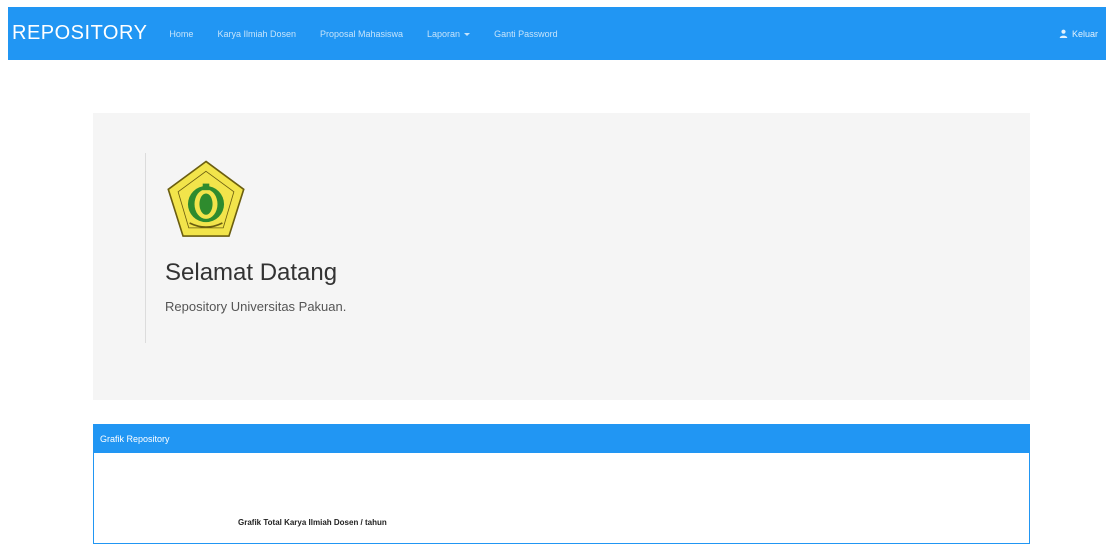  I want to click on user-menu: Keluar, so click(1078, 33).